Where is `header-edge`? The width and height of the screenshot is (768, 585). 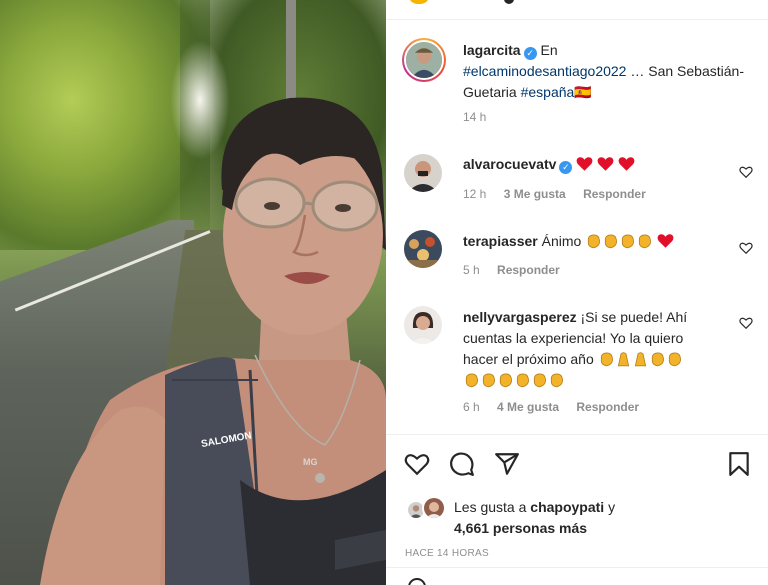
header-edge is located at coordinates (577, 10).